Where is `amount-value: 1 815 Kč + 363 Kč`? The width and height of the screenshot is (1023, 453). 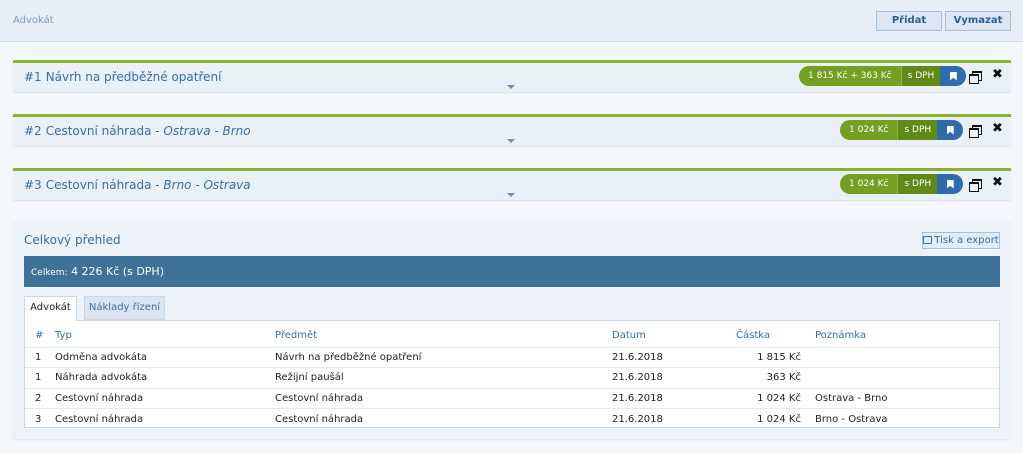
amount-value: 1 815 Kč + 363 Kč is located at coordinates (850, 76).